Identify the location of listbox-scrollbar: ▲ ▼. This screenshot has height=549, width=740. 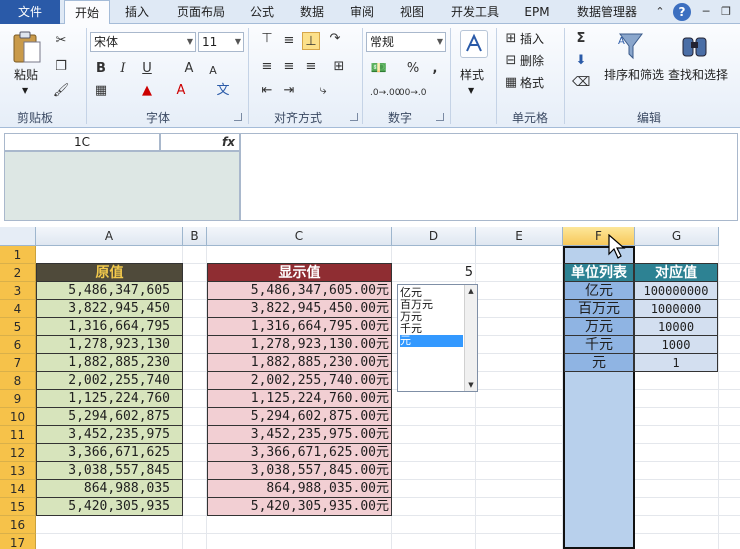
(470, 338).